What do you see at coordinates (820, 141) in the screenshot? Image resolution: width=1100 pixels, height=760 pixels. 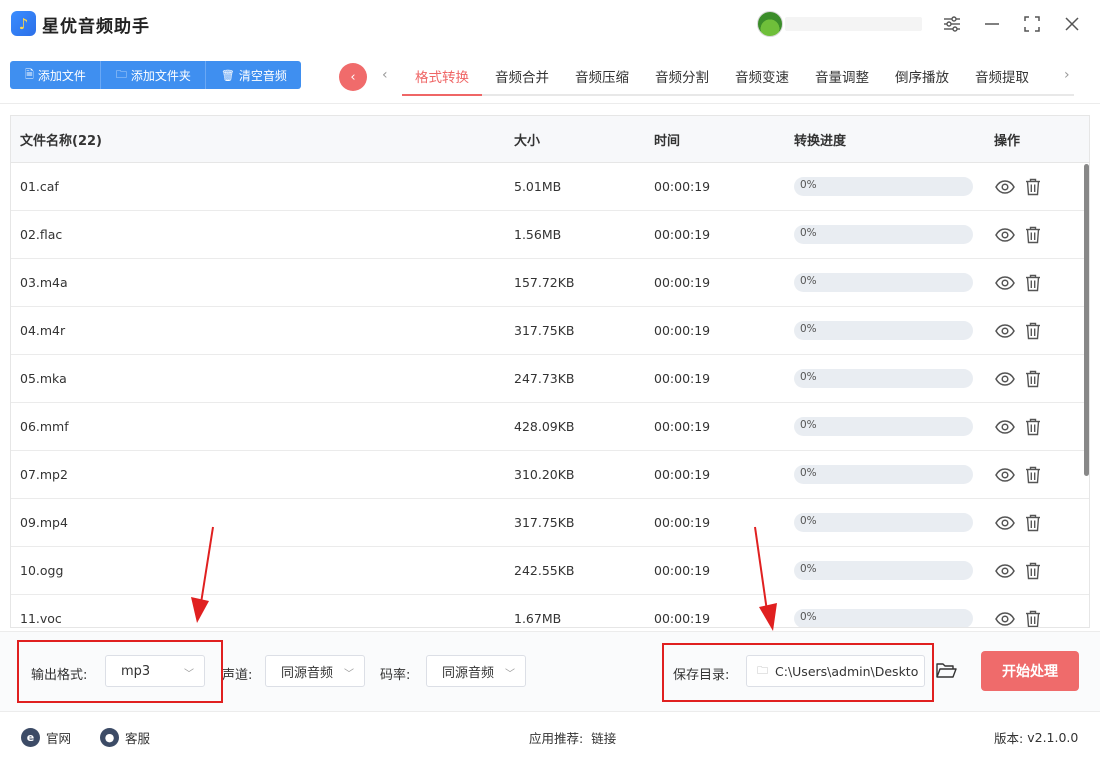 I see `header-progress: 转换进度` at bounding box center [820, 141].